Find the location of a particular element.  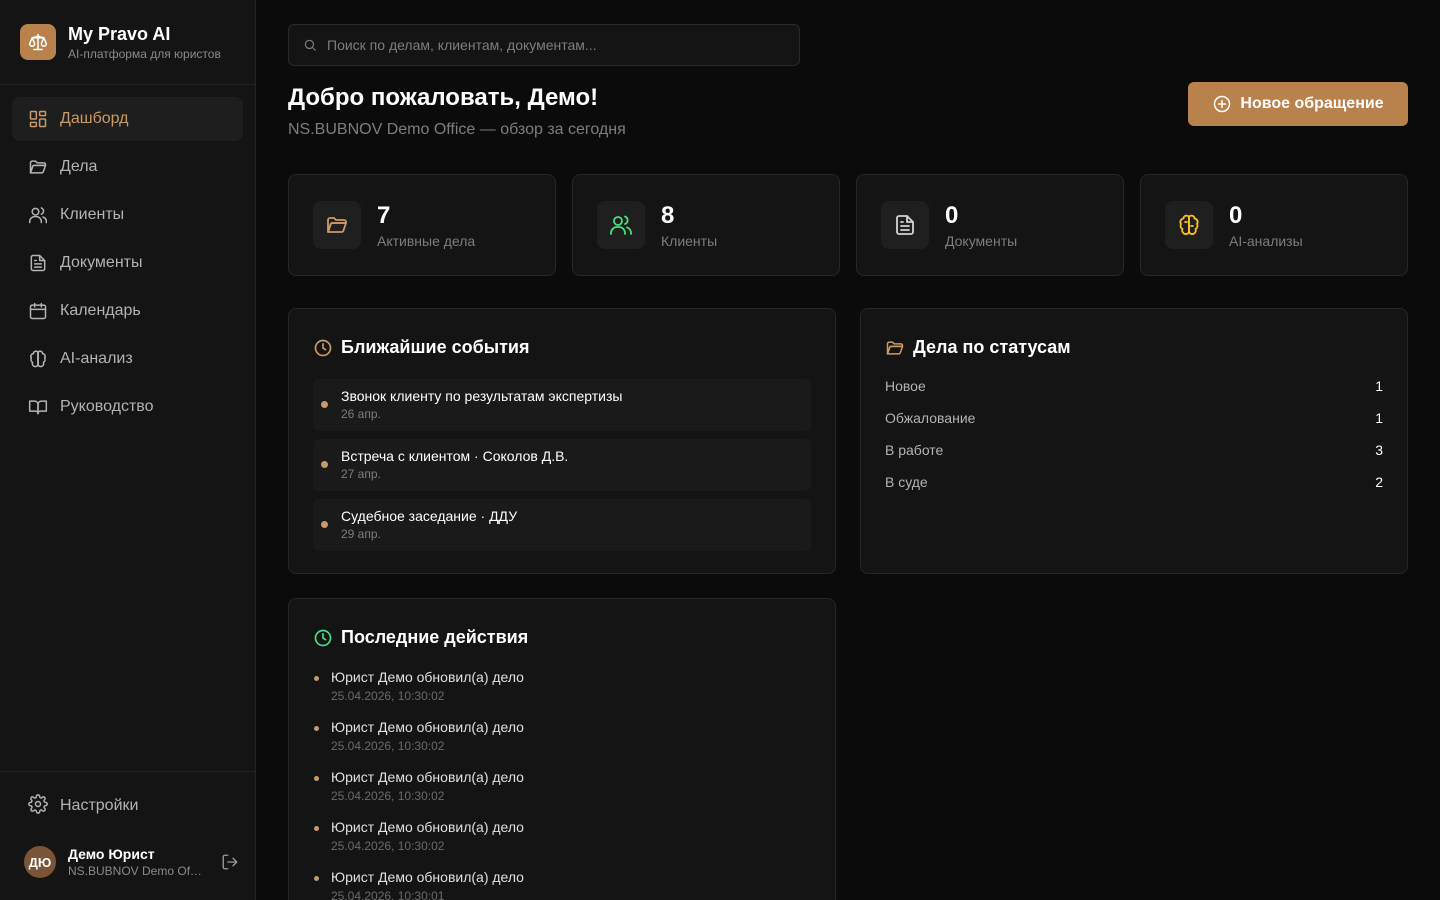

card-title: Ближайшие события is located at coordinates (435, 347).